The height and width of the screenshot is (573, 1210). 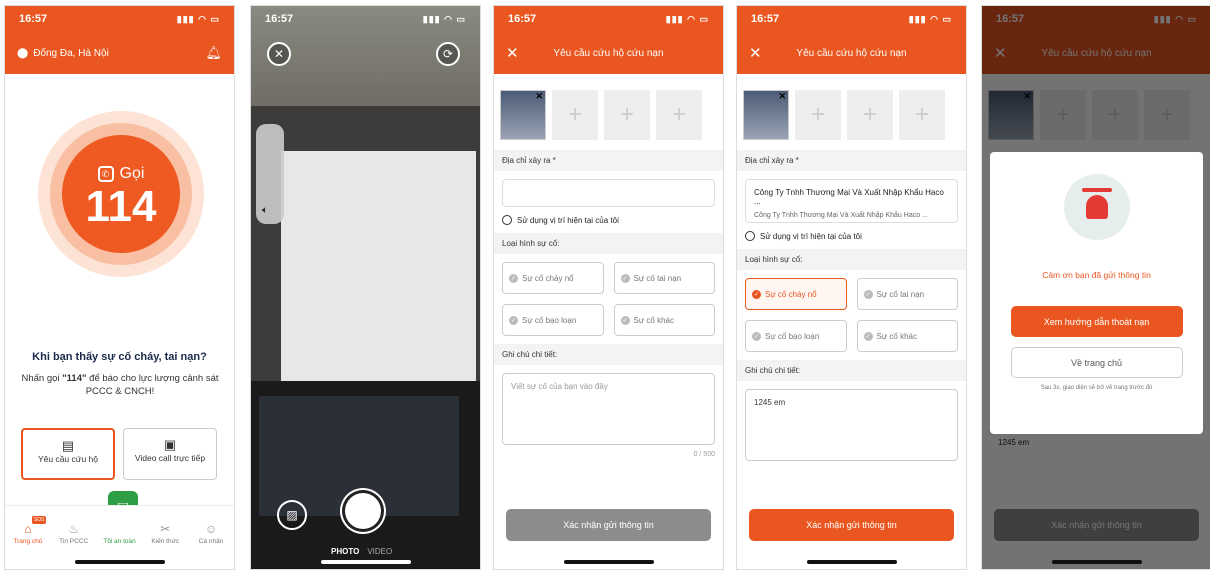 What do you see at coordinates (851, 525) in the screenshot?
I see `submit-button: Xác nhận gửi thông tin` at bounding box center [851, 525].